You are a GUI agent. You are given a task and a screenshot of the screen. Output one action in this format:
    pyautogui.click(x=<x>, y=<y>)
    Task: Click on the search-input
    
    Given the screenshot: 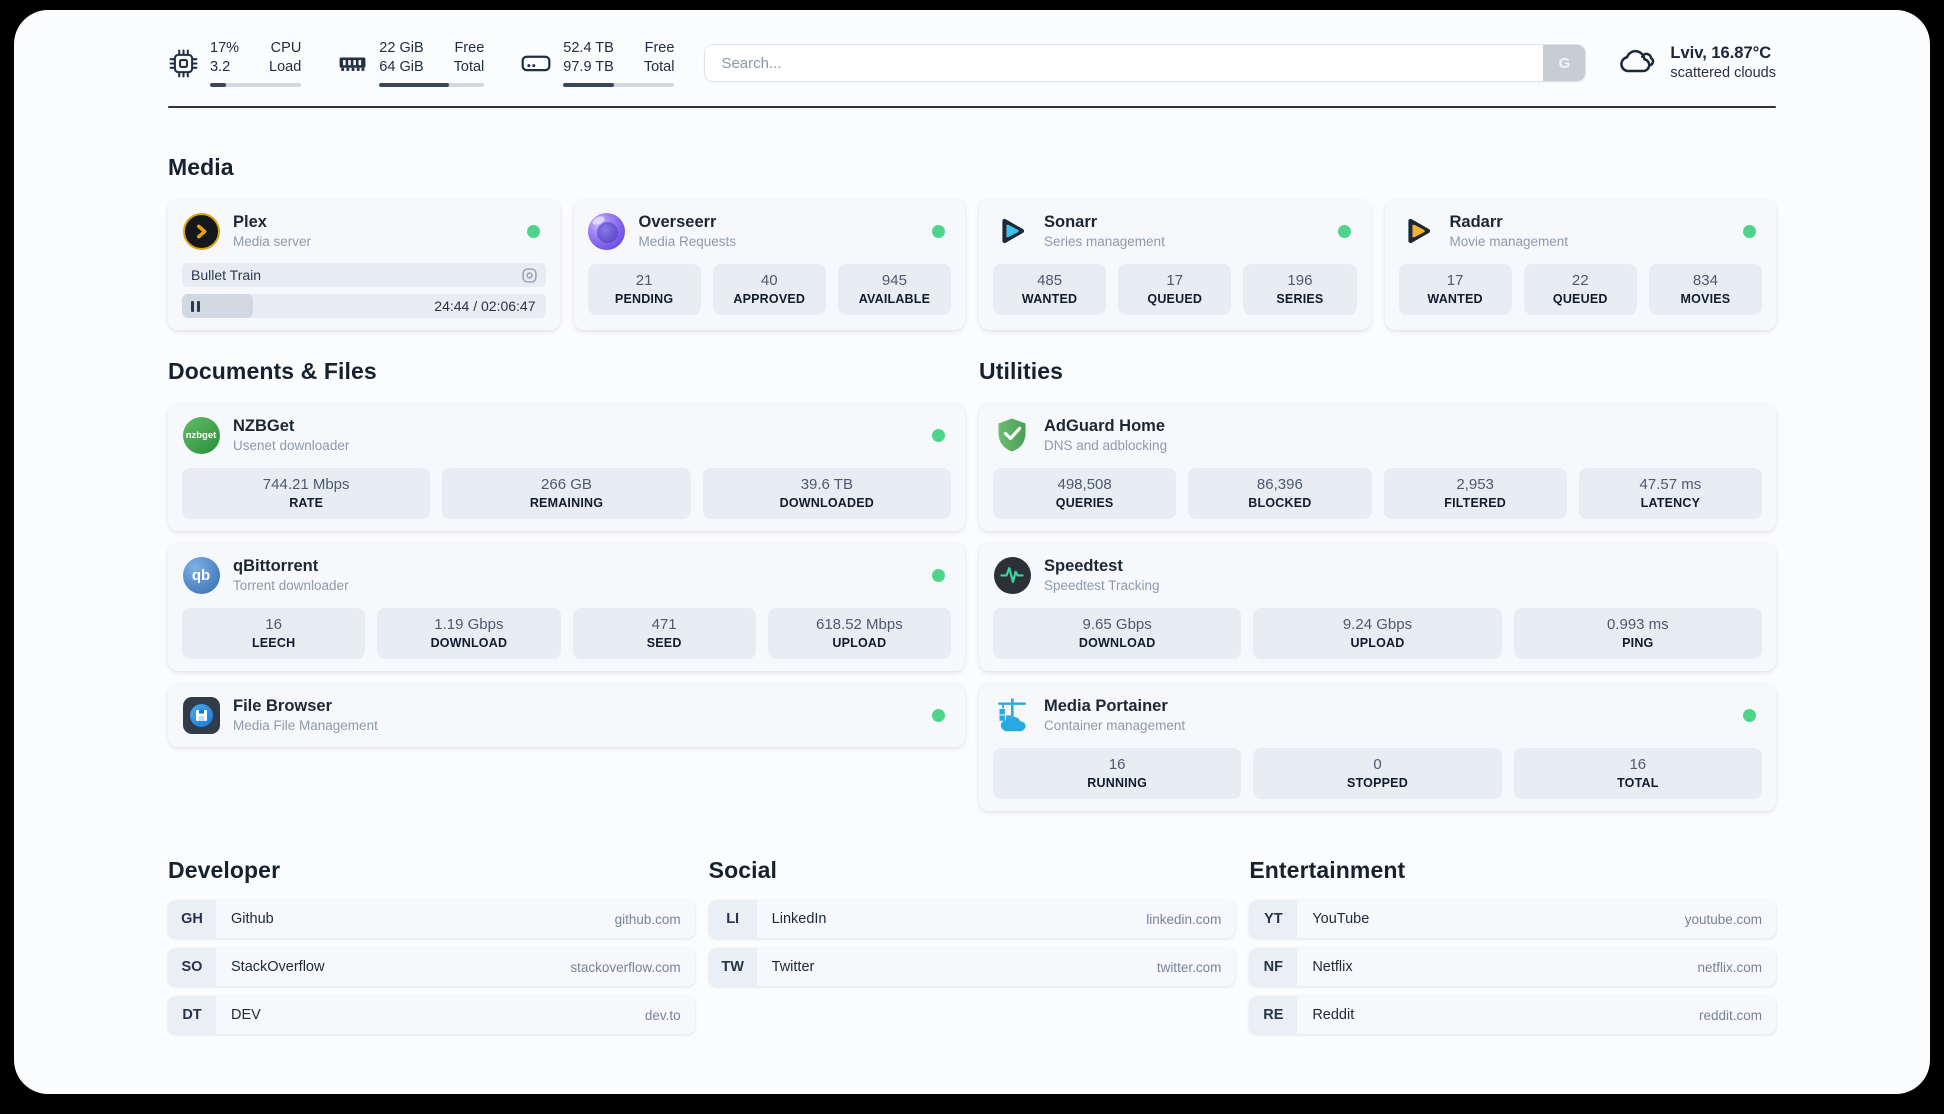 What is the action you would take?
    pyautogui.click(x=1124, y=63)
    